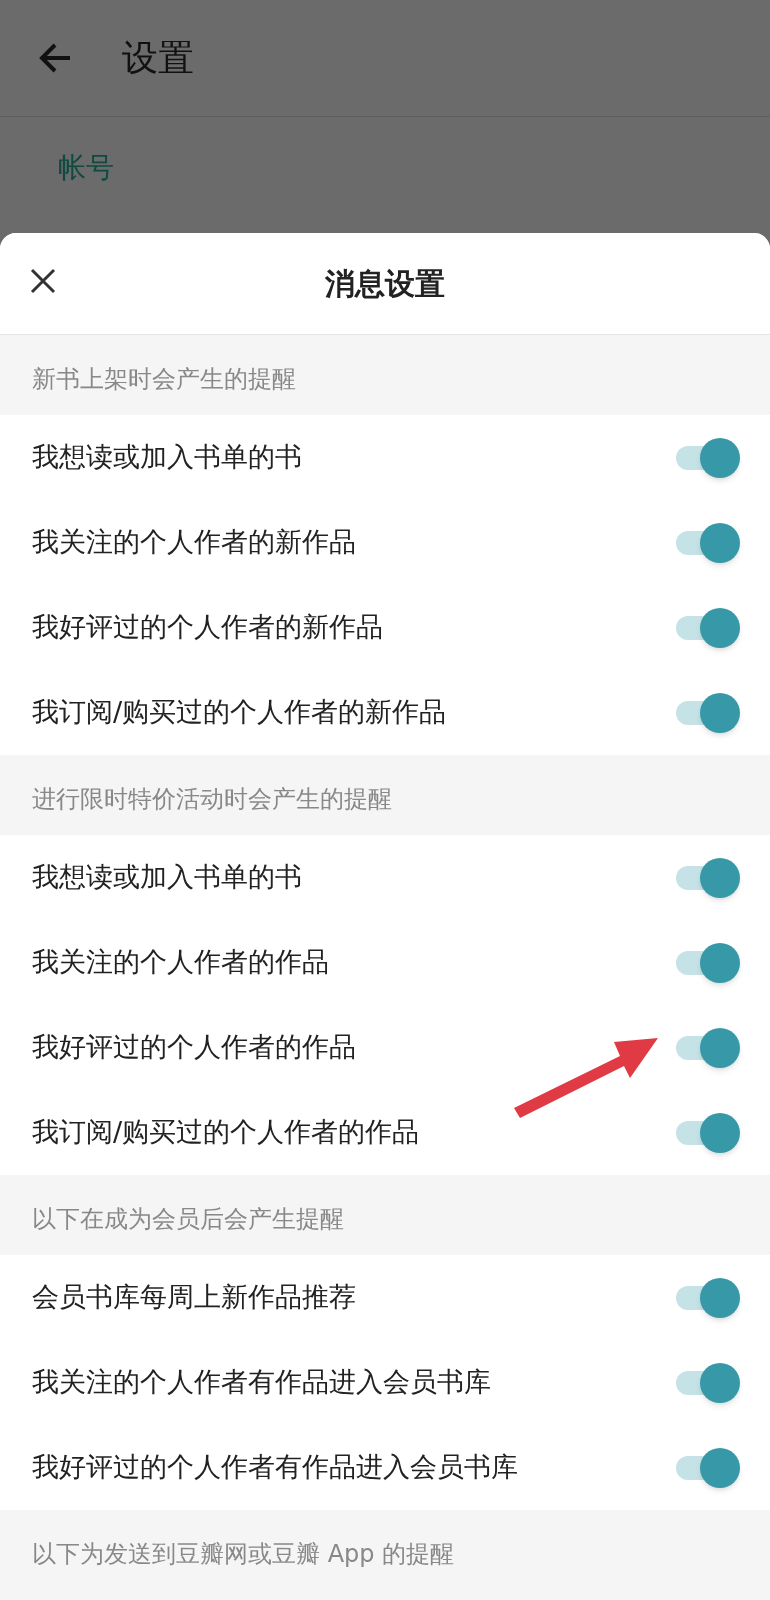 This screenshot has height=1600, width=770. What do you see at coordinates (158, 58) in the screenshot?
I see `page-title: 设置` at bounding box center [158, 58].